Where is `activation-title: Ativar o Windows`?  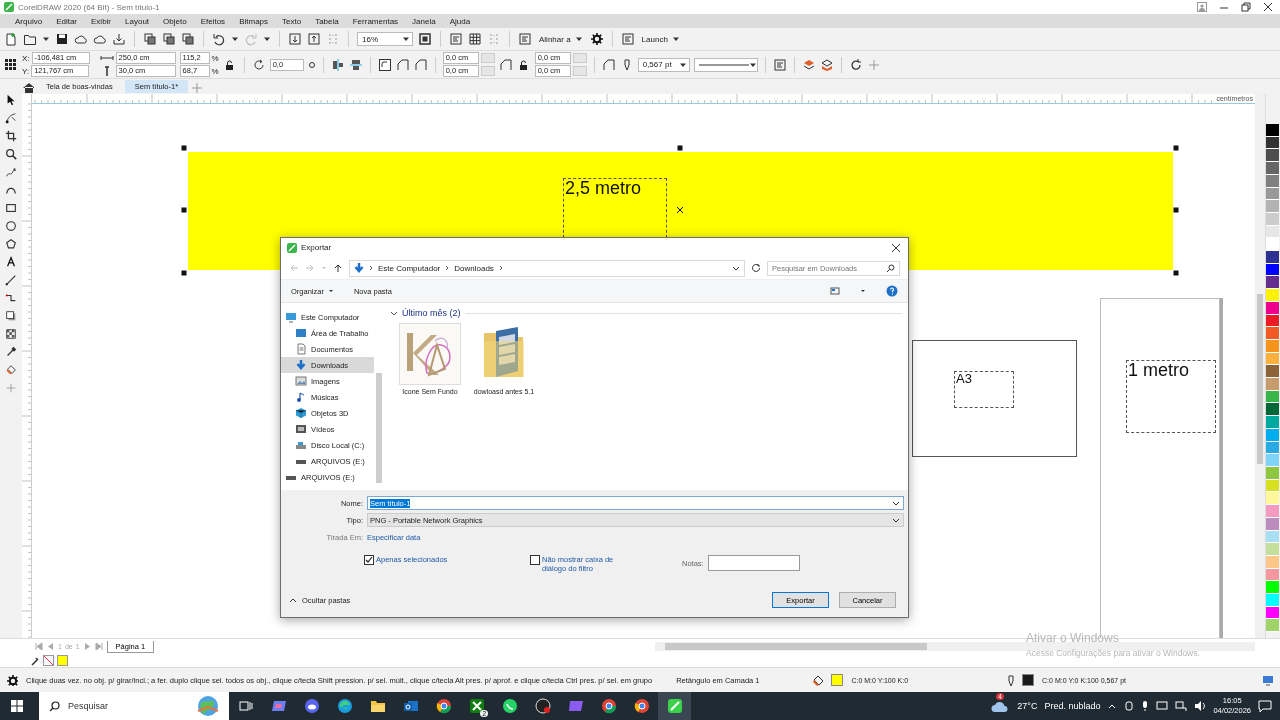 activation-title: Ativar o Windows is located at coordinates (1073, 638).